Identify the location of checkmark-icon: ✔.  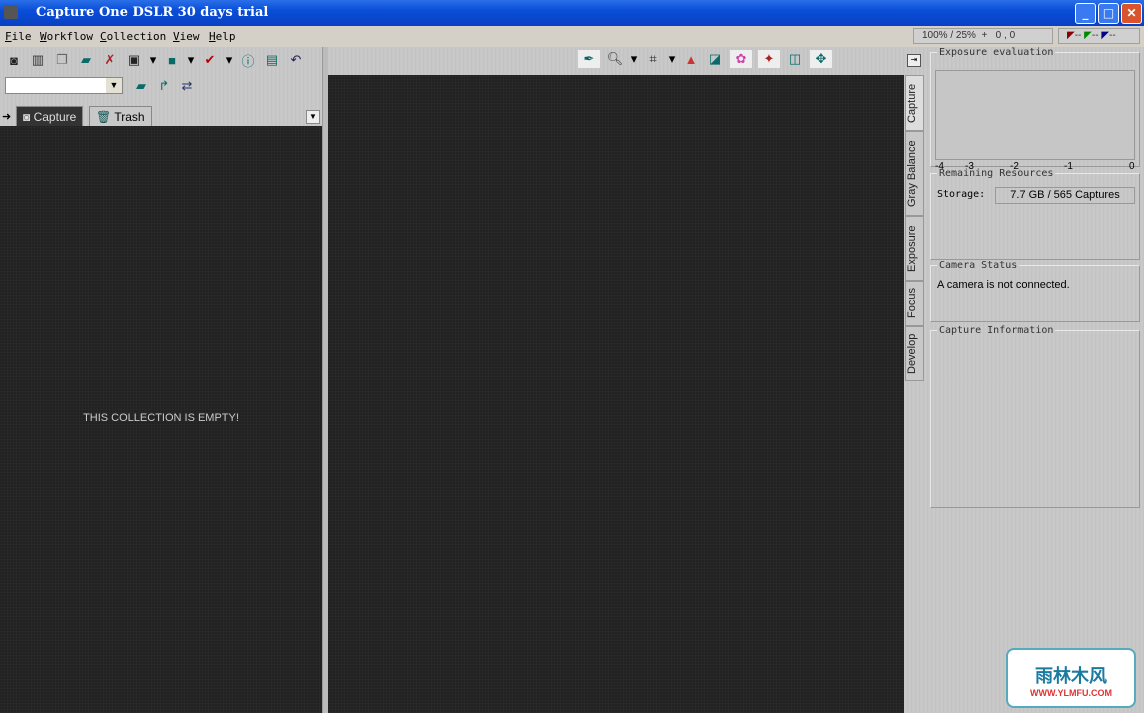
(210, 60).